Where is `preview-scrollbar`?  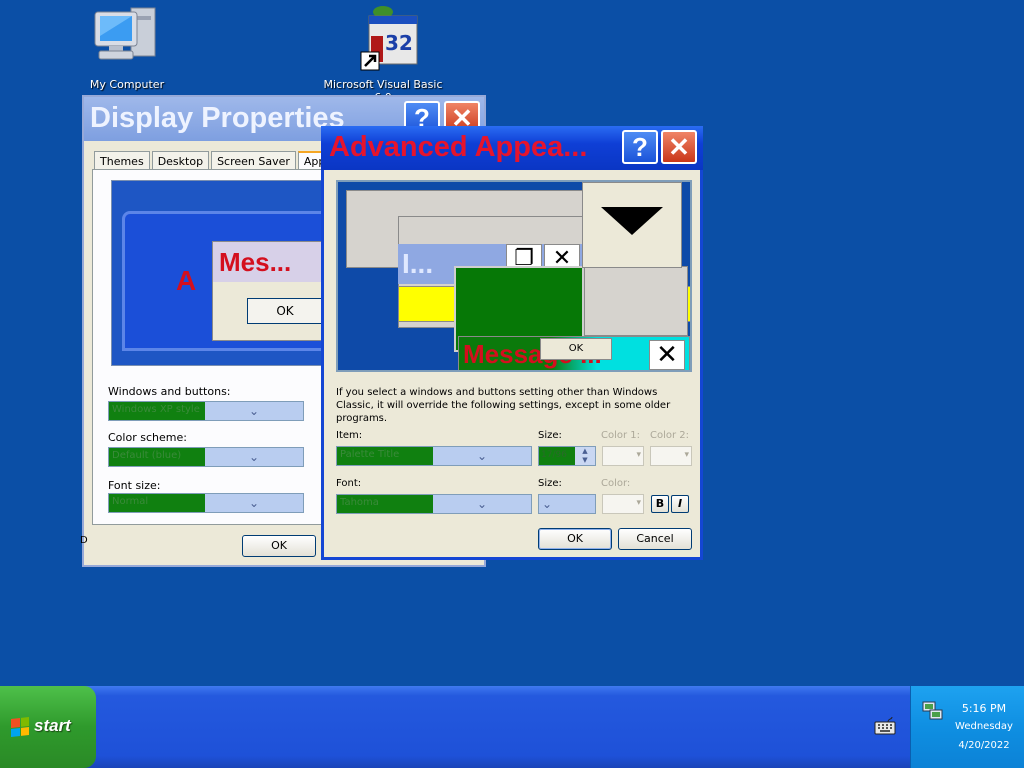
preview-scrollbar is located at coordinates (632, 225).